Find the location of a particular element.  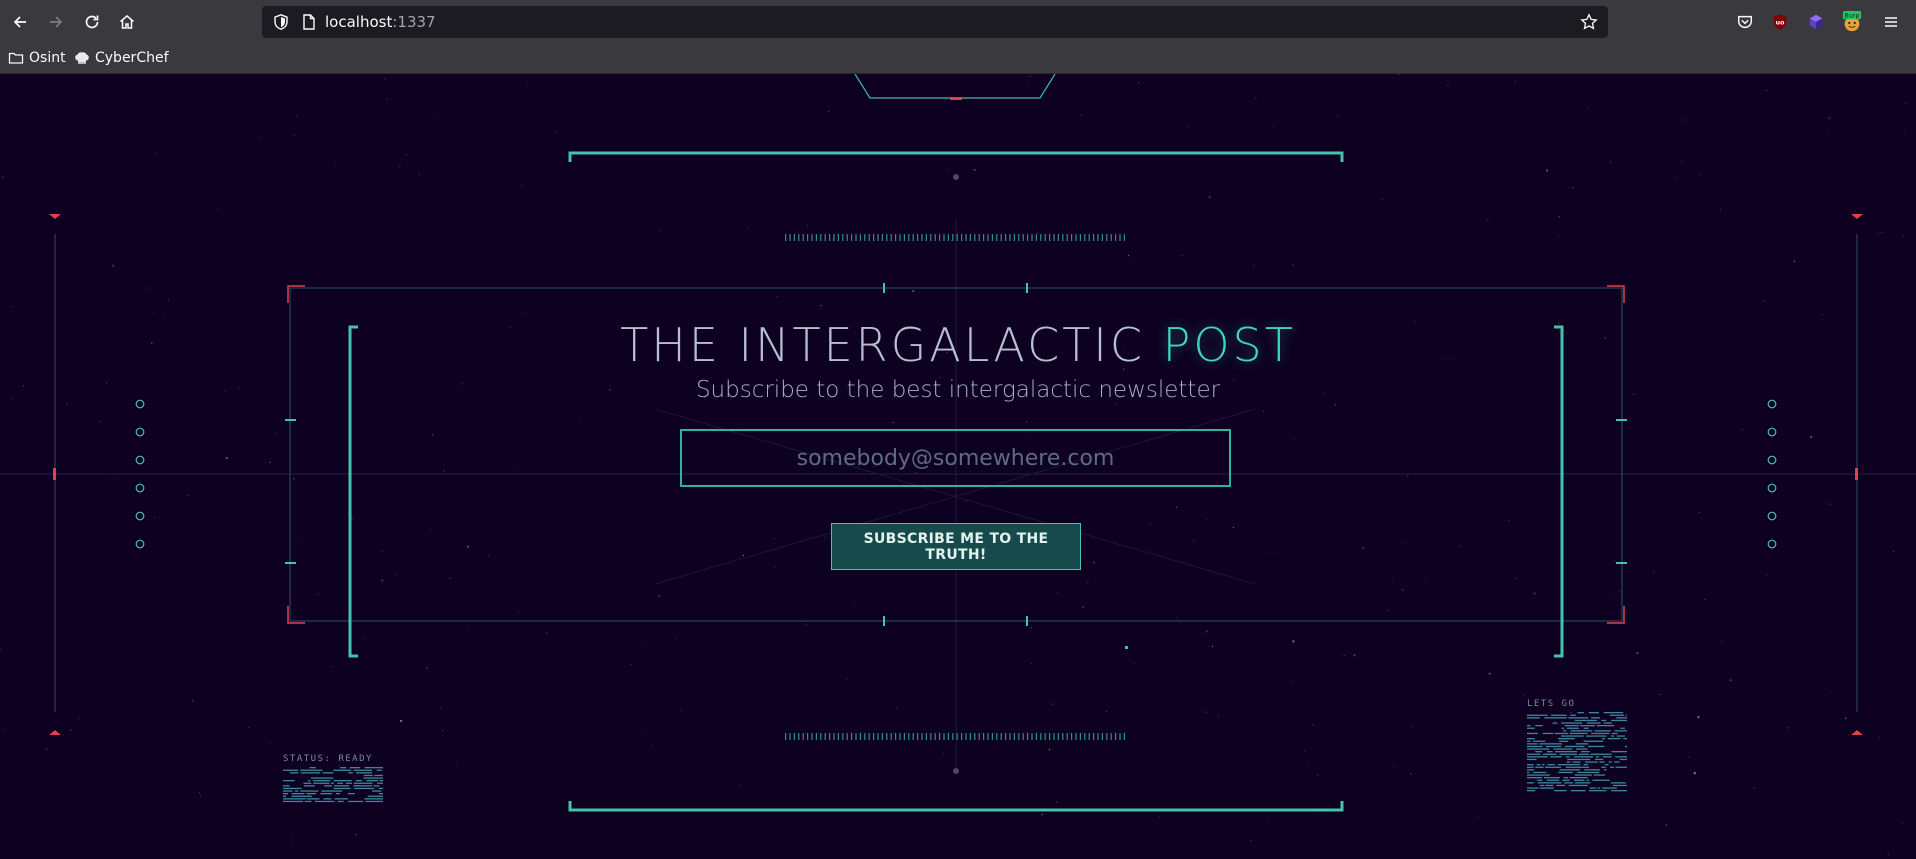

burp-icon: Burp is located at coordinates (1852, 21).